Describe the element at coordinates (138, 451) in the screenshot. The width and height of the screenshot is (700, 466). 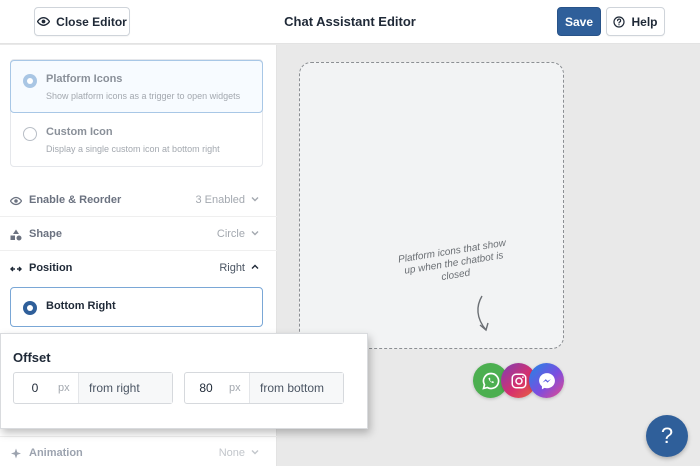
I see `section-animation: Animation None` at that location.